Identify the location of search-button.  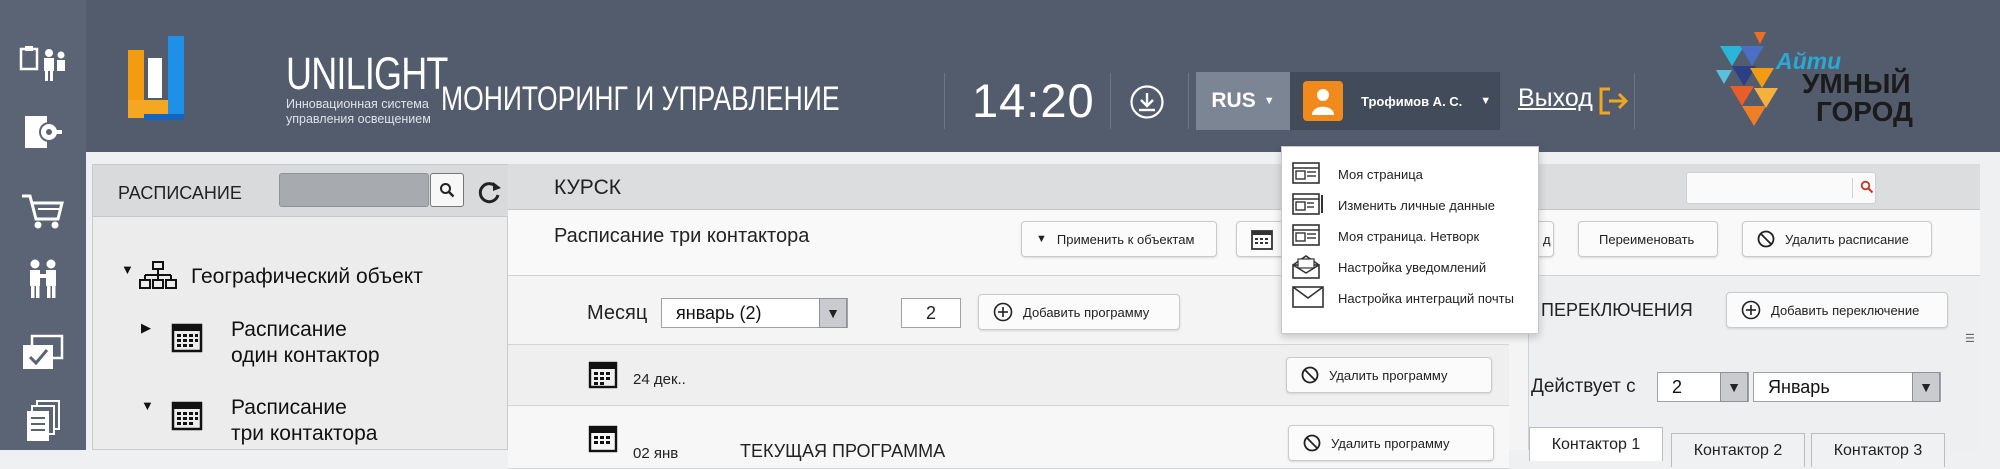
(447, 190).